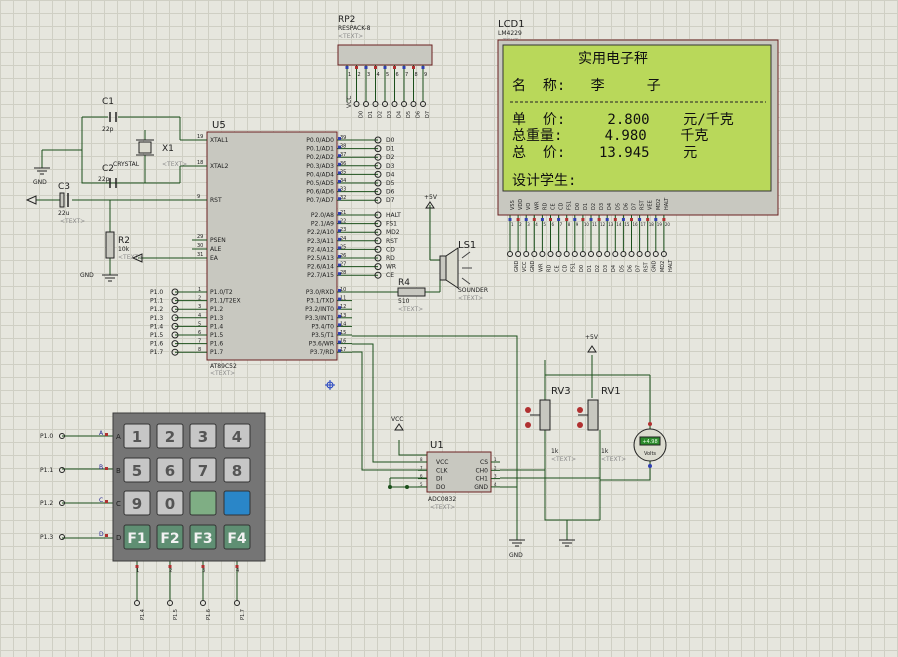 The image size is (898, 657). Describe the element at coordinates (343, 265) in the screenshot. I see `u5-pin-num: 27` at that location.